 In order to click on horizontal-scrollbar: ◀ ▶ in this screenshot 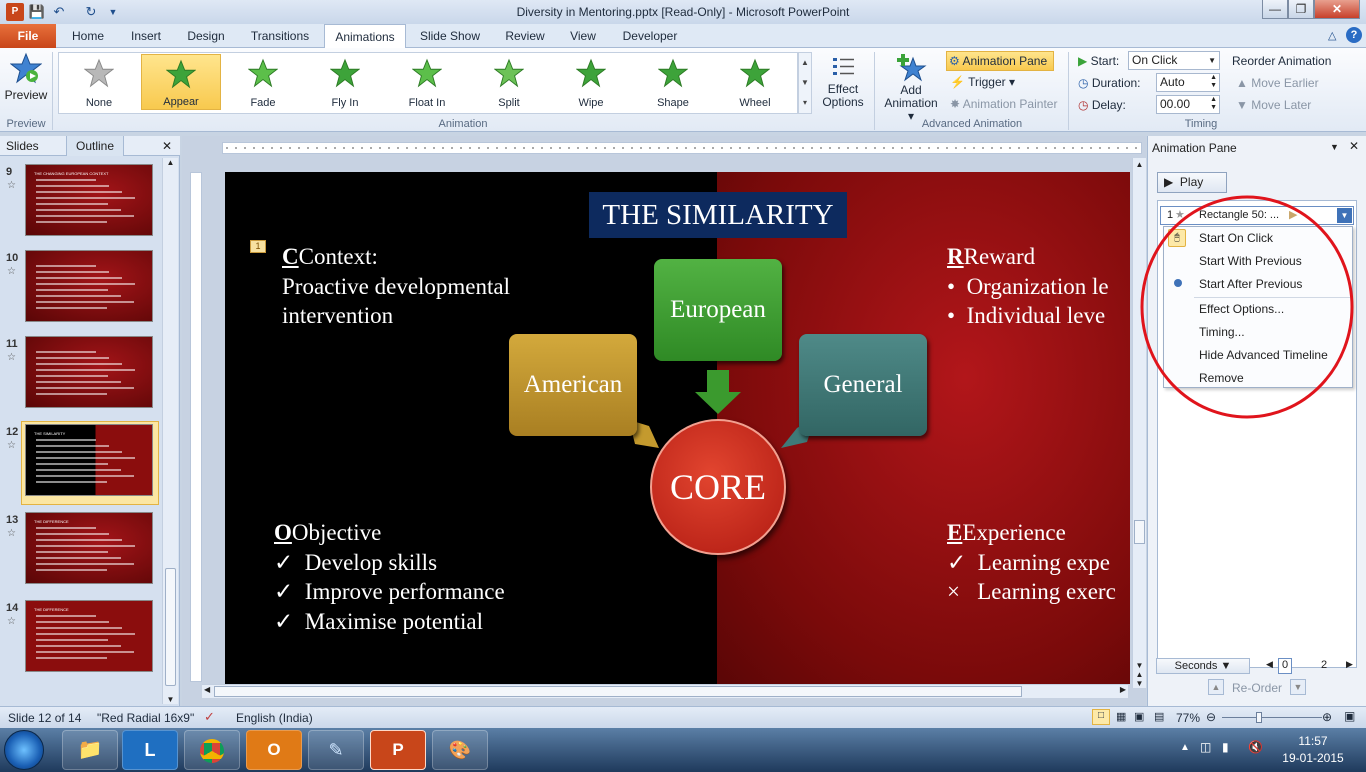, I will do `click(665, 691)`.